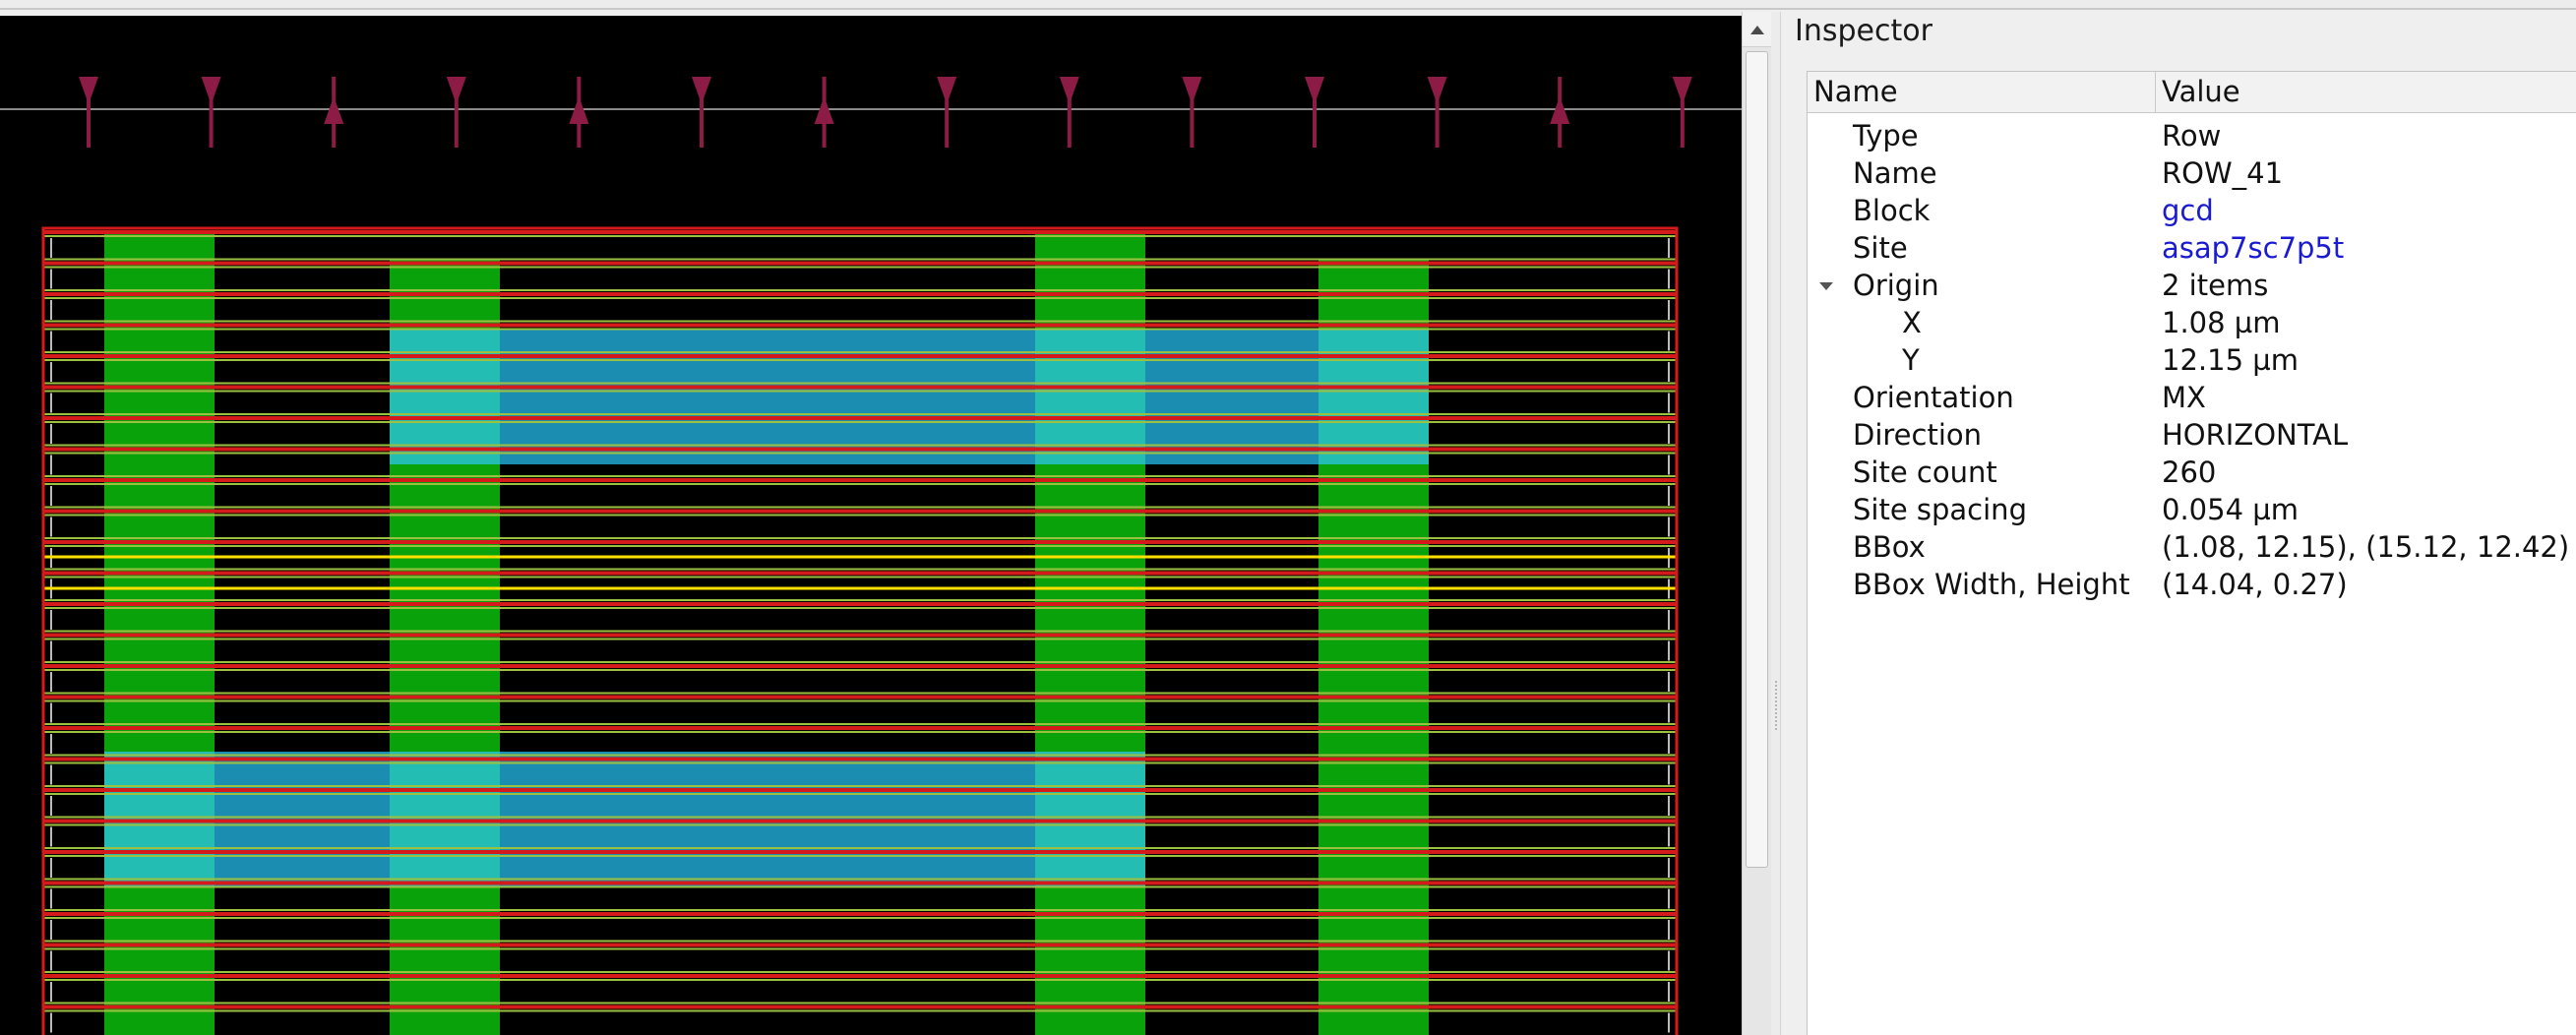 Image resolution: width=2576 pixels, height=1035 pixels. I want to click on column-header-value: Value, so click(2366, 92).